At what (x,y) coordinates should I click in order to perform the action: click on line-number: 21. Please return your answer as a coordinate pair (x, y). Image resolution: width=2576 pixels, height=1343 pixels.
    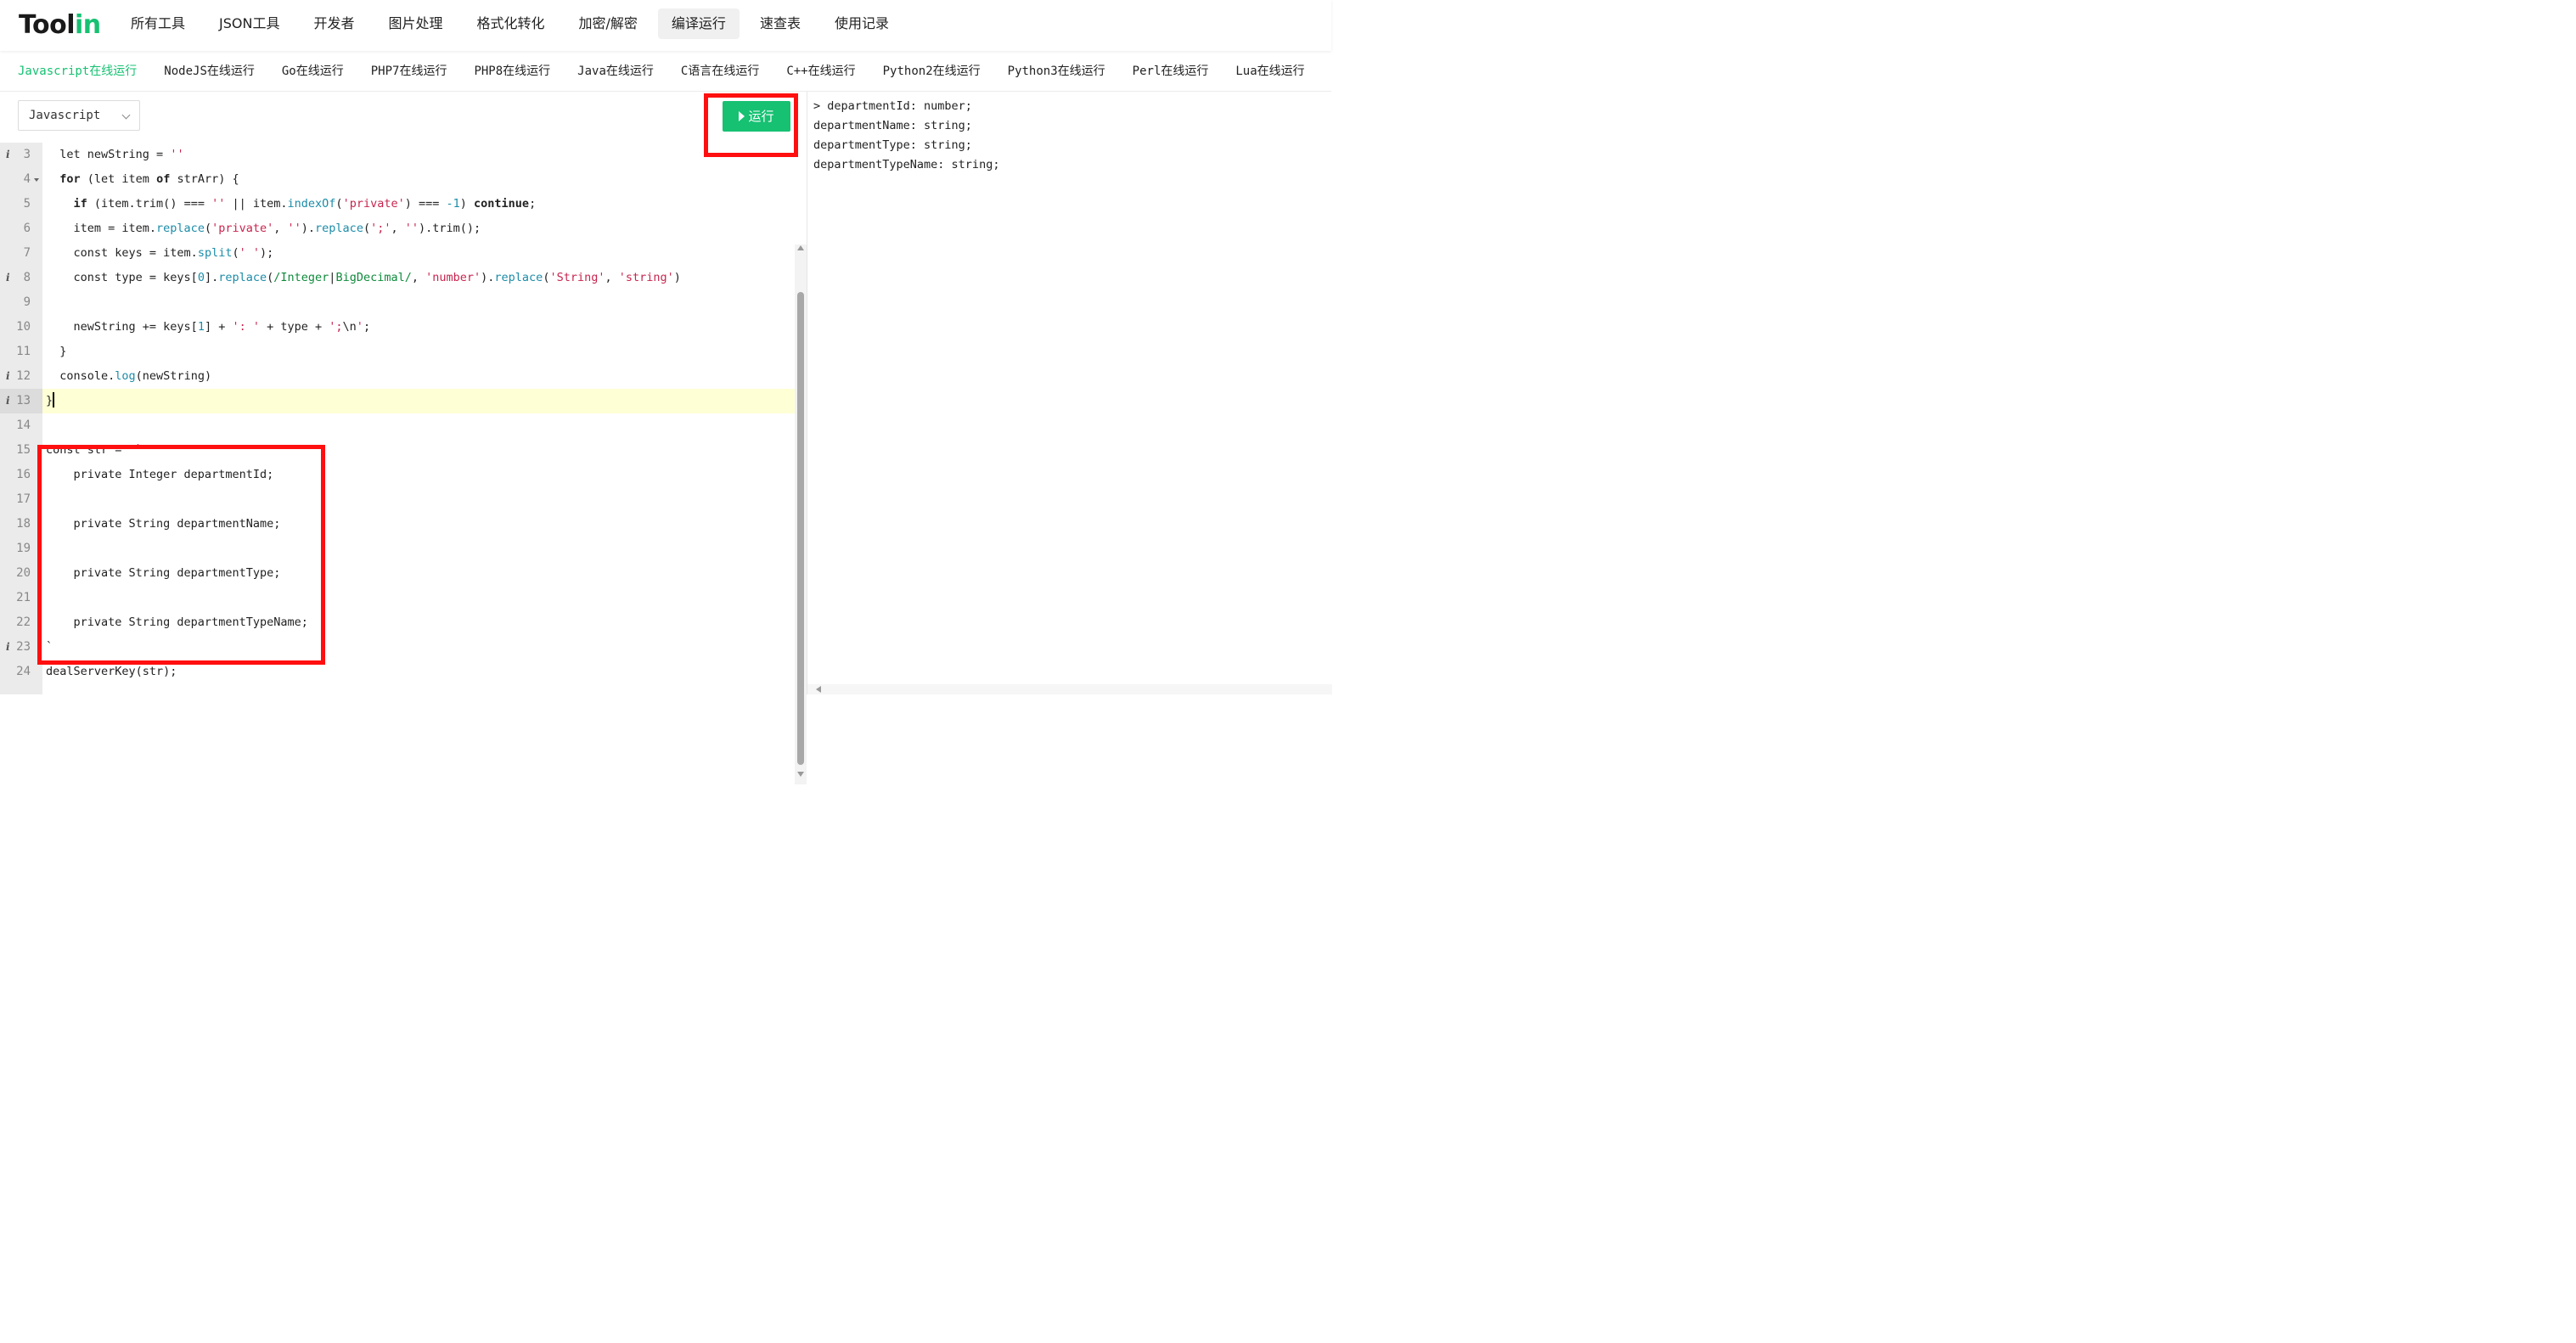
    Looking at the image, I should click on (23, 597).